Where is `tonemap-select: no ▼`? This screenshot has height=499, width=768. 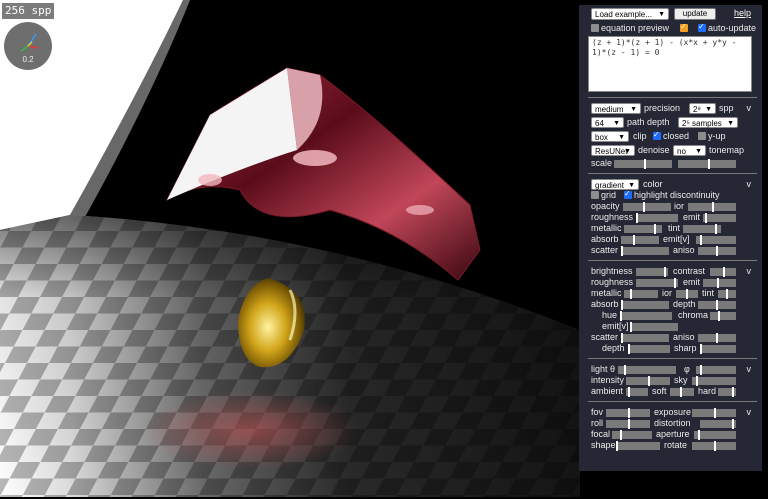
tonemap-select: no ▼ is located at coordinates (689, 150).